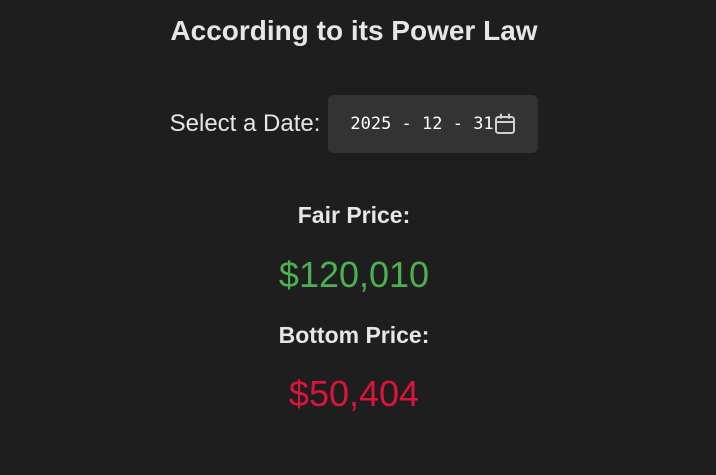 Image resolution: width=716 pixels, height=475 pixels. I want to click on date-input: 2025 - 12 - 31, so click(433, 124).